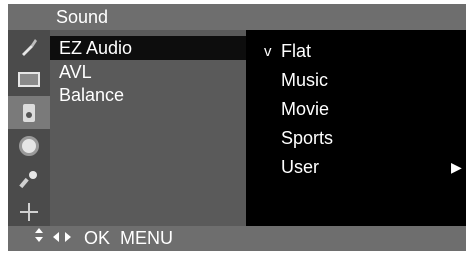  I want to click on submenu-item-movie: Movie, so click(356, 109).